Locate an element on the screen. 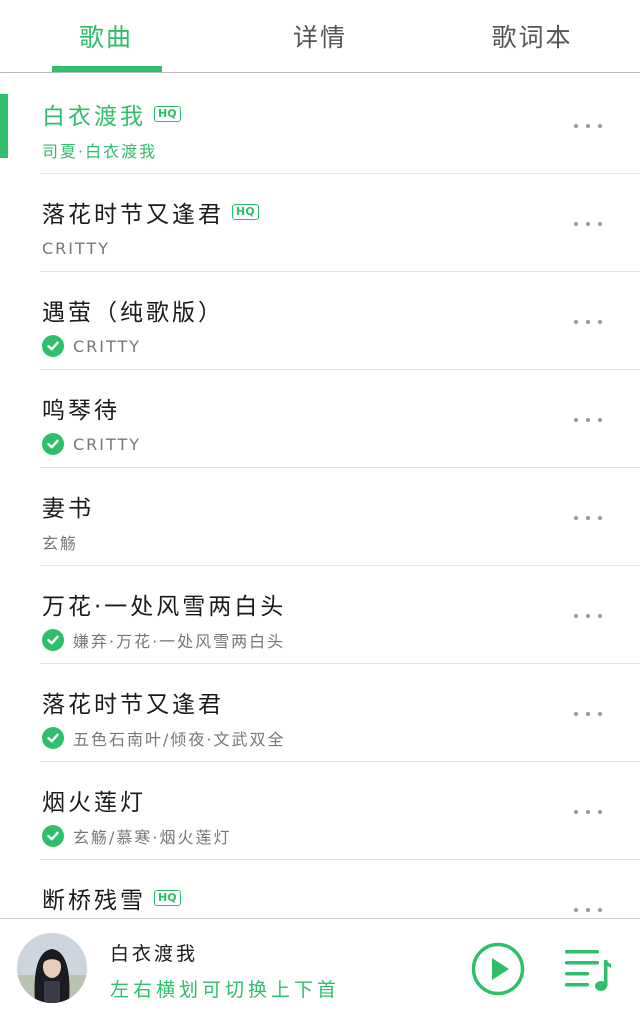 The height and width of the screenshot is (1015, 640). song-subtitle-line: 玄觞/慕寒·烟火莲灯 is located at coordinates (136, 836).